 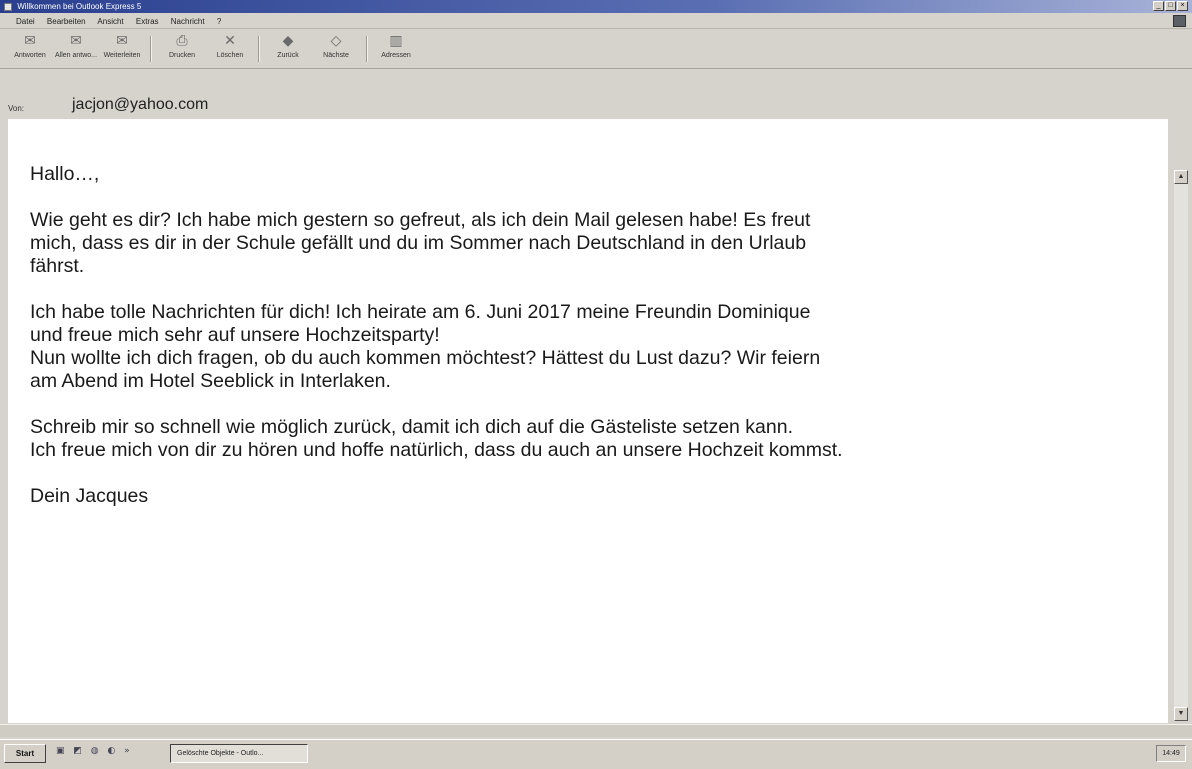 I want to click on menu-view: Ansicht, so click(x=110, y=21).